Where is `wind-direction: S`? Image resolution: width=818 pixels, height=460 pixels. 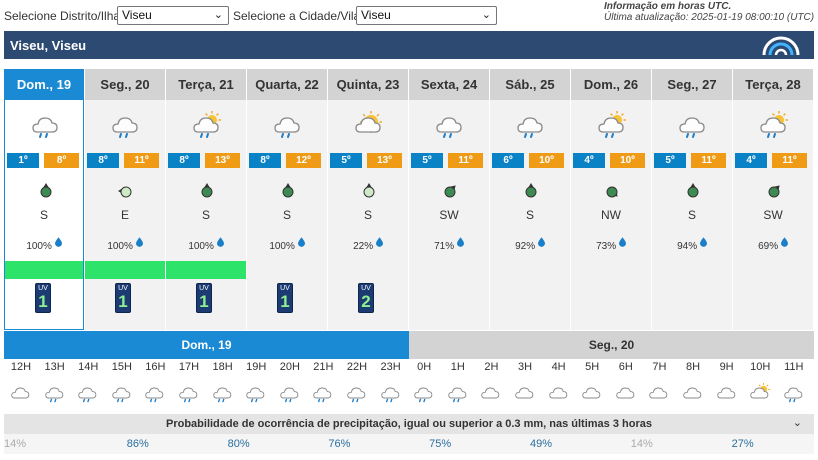
wind-direction: S is located at coordinates (43, 215).